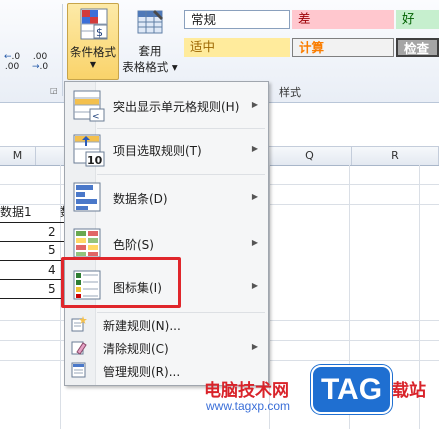 Image resolution: width=439 pixels, height=429 pixels. I want to click on menu-item-clear-rules: 清除规则(C) ▶, so click(166, 347).